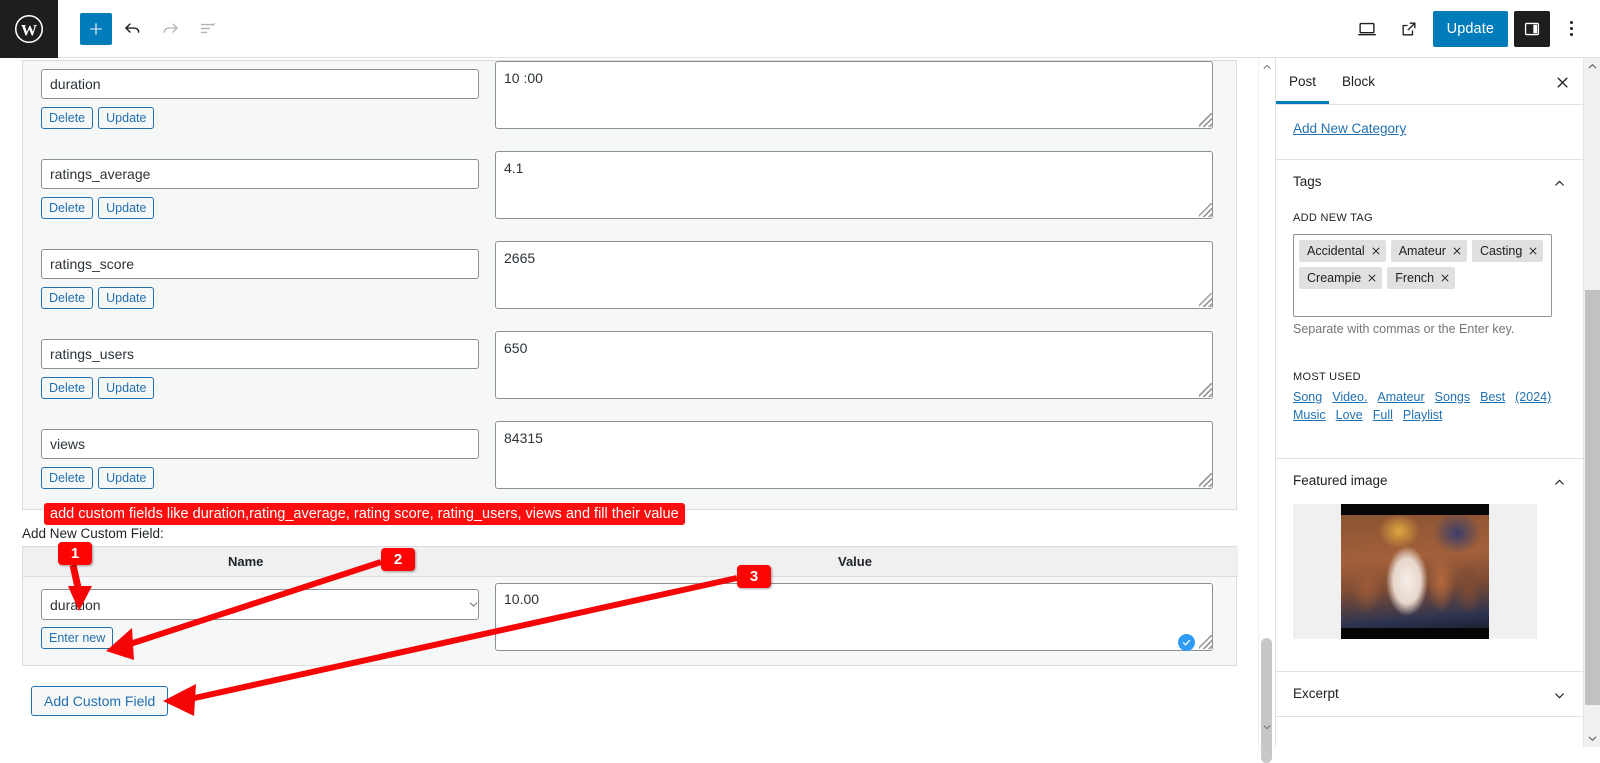 The width and height of the screenshot is (1600, 763). I want to click on document-overview-icon, so click(208, 29).